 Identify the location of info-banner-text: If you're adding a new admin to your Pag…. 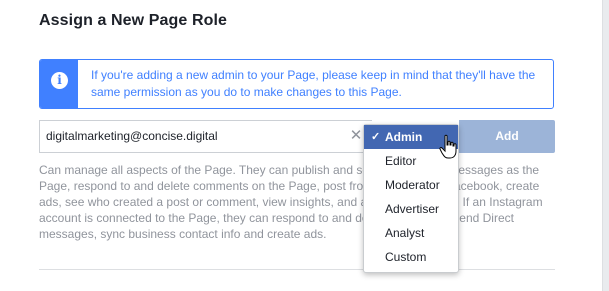
(313, 83).